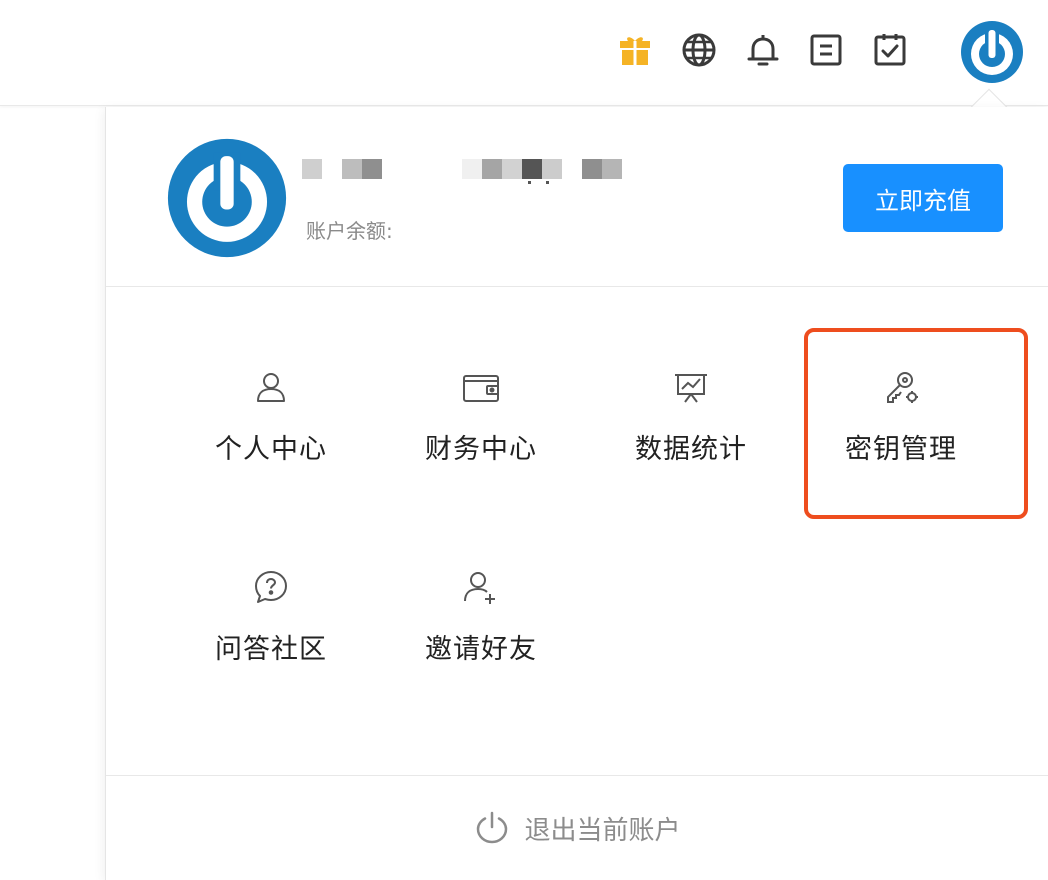 The width and height of the screenshot is (1048, 880). Describe the element at coordinates (492, 827) in the screenshot. I see `power-icon` at that location.